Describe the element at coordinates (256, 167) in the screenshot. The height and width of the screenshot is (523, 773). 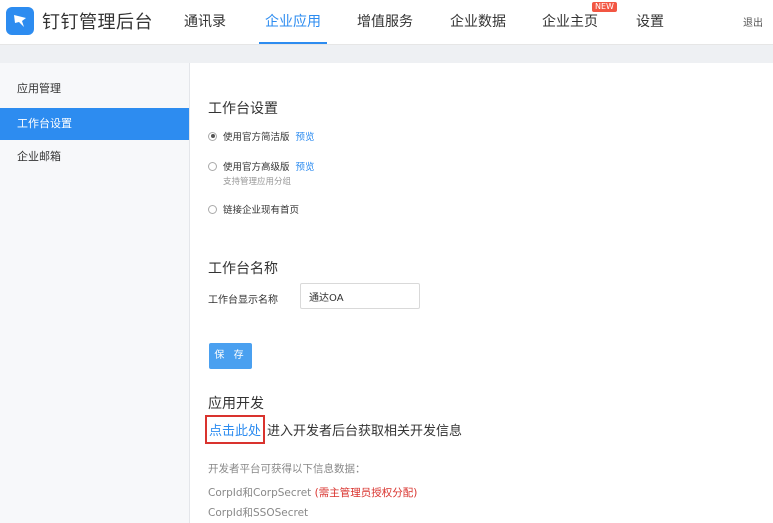
I see `option-label: 使用官方高级版` at that location.